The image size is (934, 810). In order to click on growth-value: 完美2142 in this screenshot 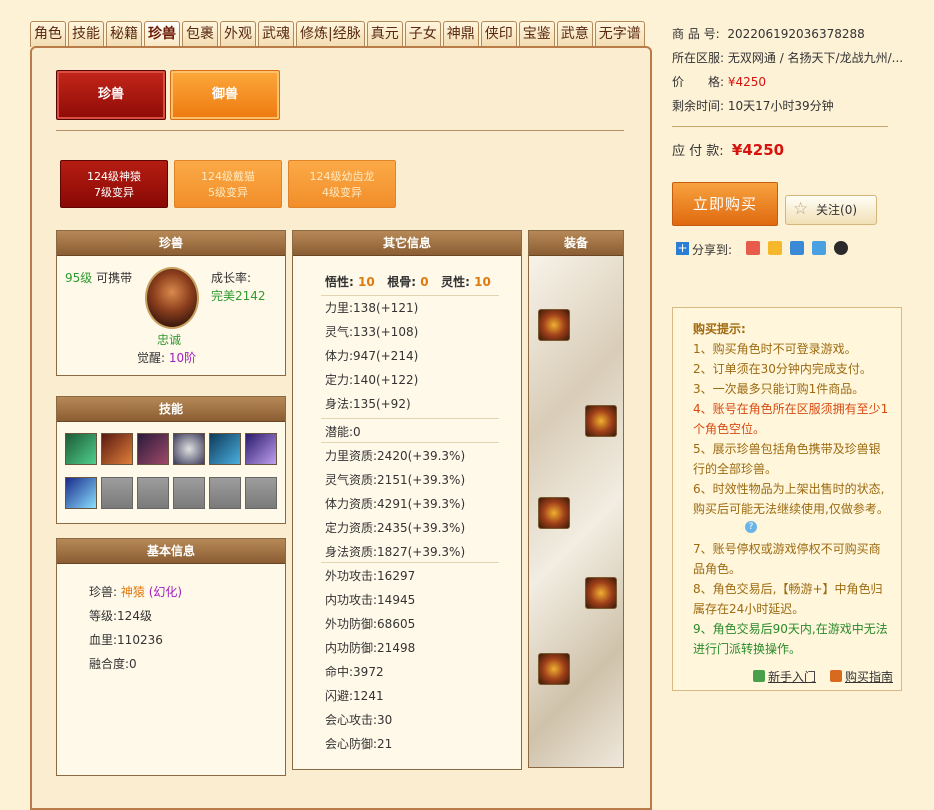, I will do `click(238, 296)`.